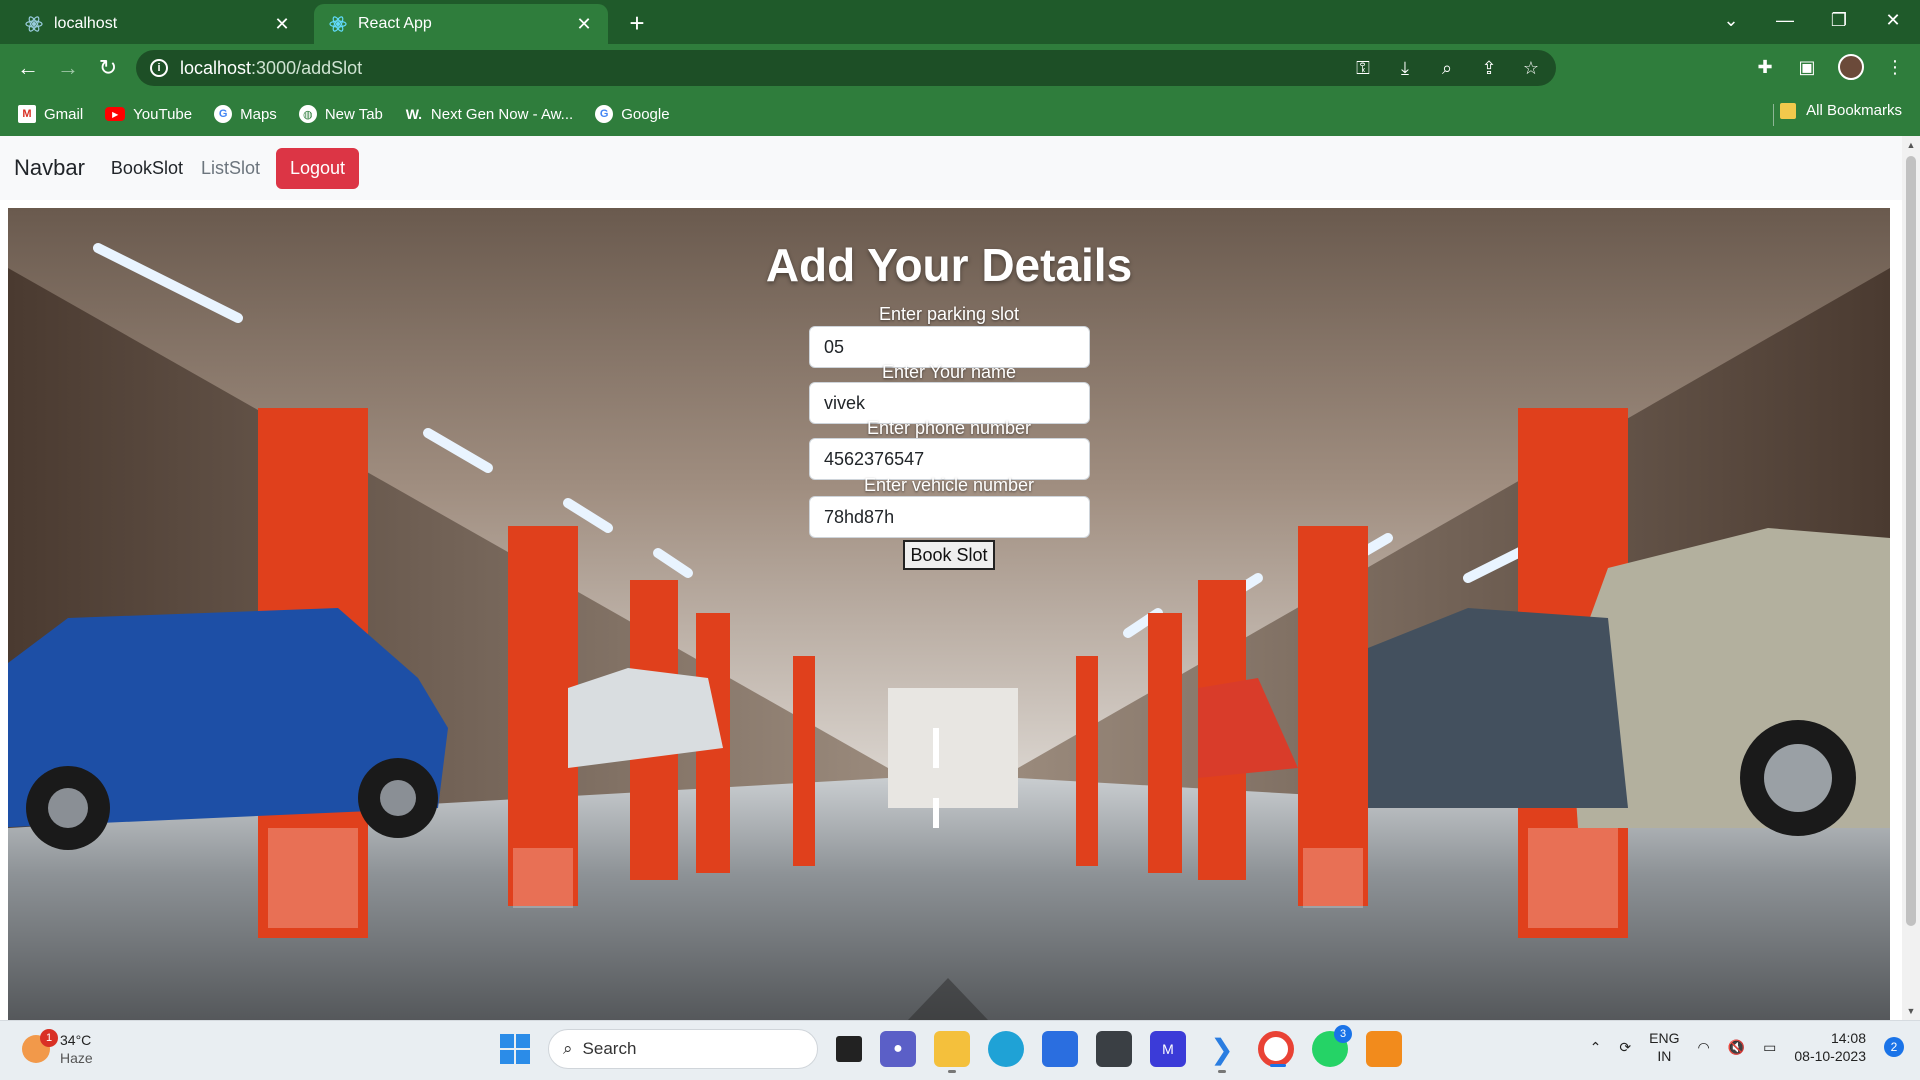 The image size is (1920, 1080). What do you see at coordinates (1531, 68) in the screenshot?
I see `star-icon: ☆` at bounding box center [1531, 68].